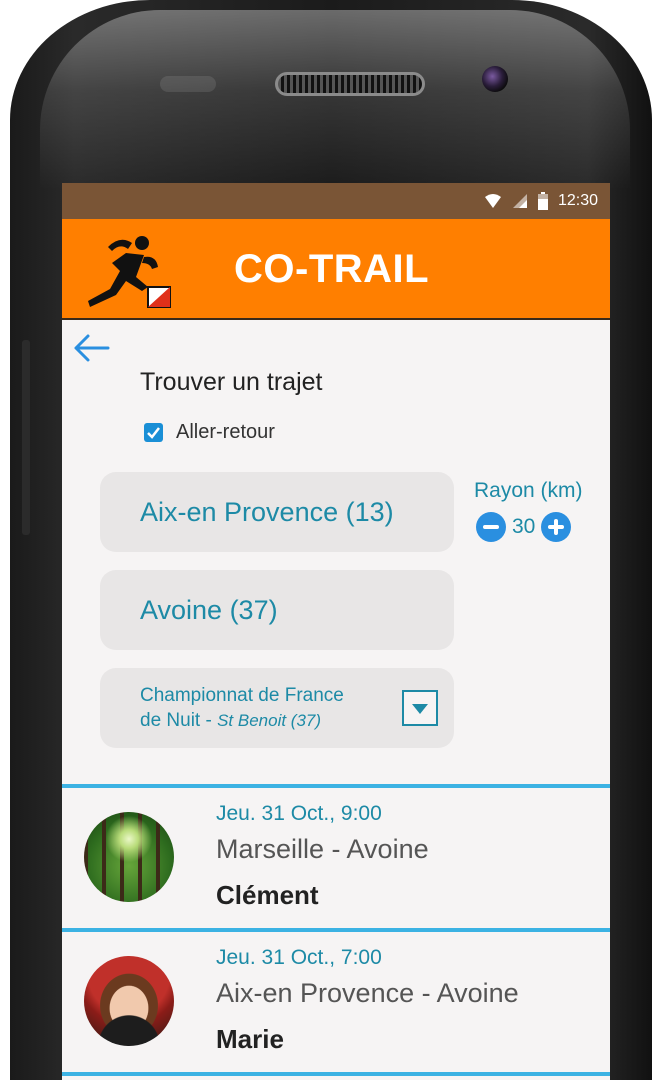 The image size is (652, 1080). I want to click on radius-label: Rayon (km), so click(528, 490).